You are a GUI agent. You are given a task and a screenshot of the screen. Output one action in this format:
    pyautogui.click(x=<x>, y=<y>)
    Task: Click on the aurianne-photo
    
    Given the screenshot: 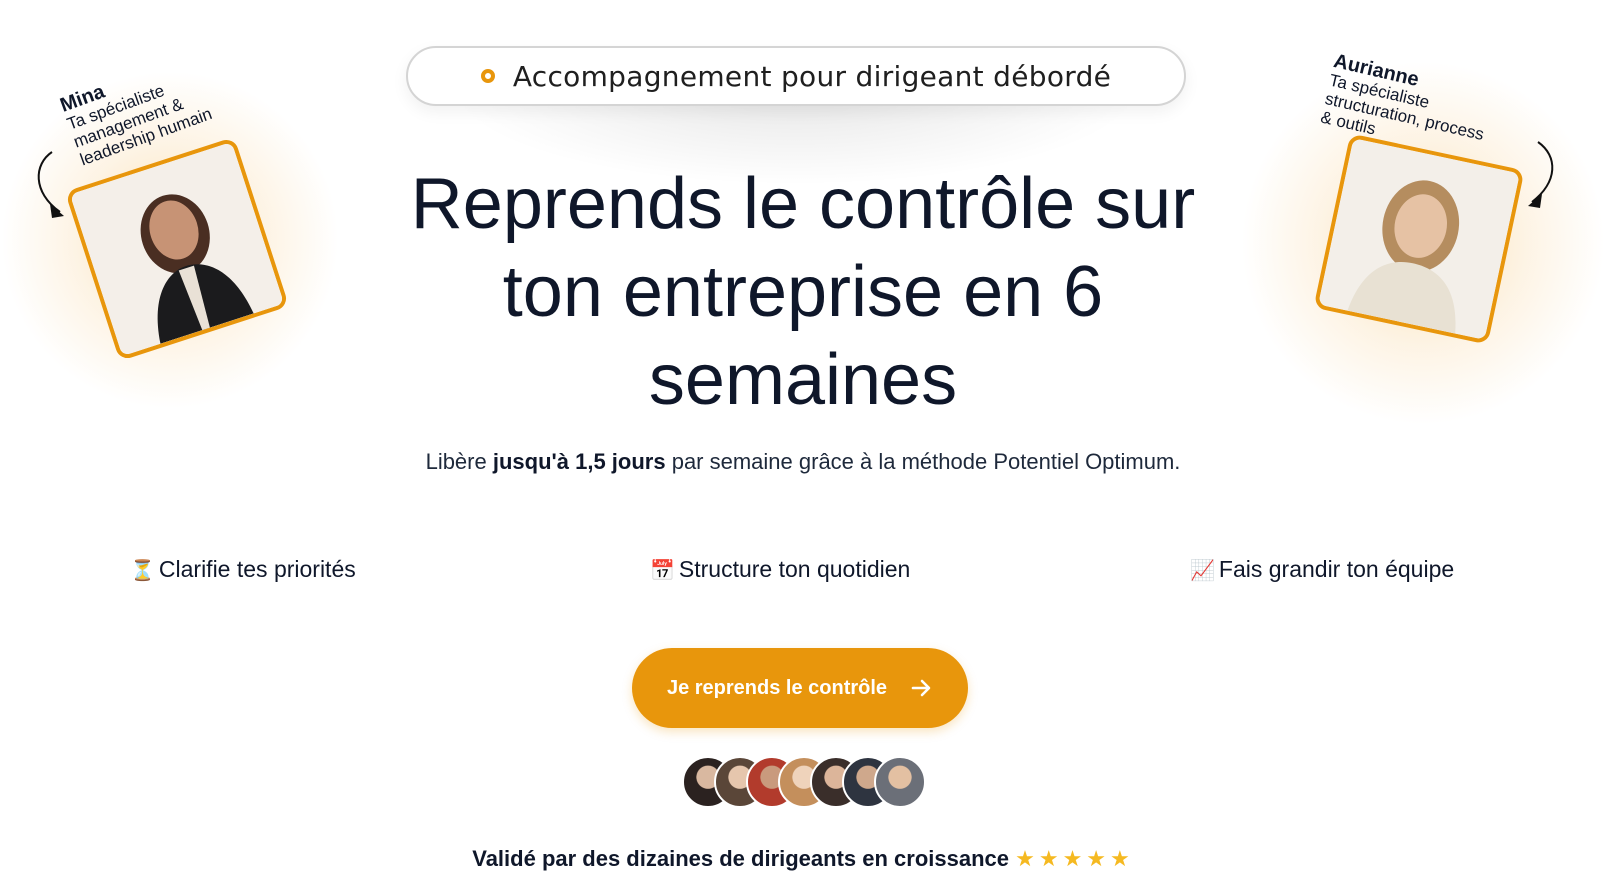 What is the action you would take?
    pyautogui.click(x=1419, y=239)
    